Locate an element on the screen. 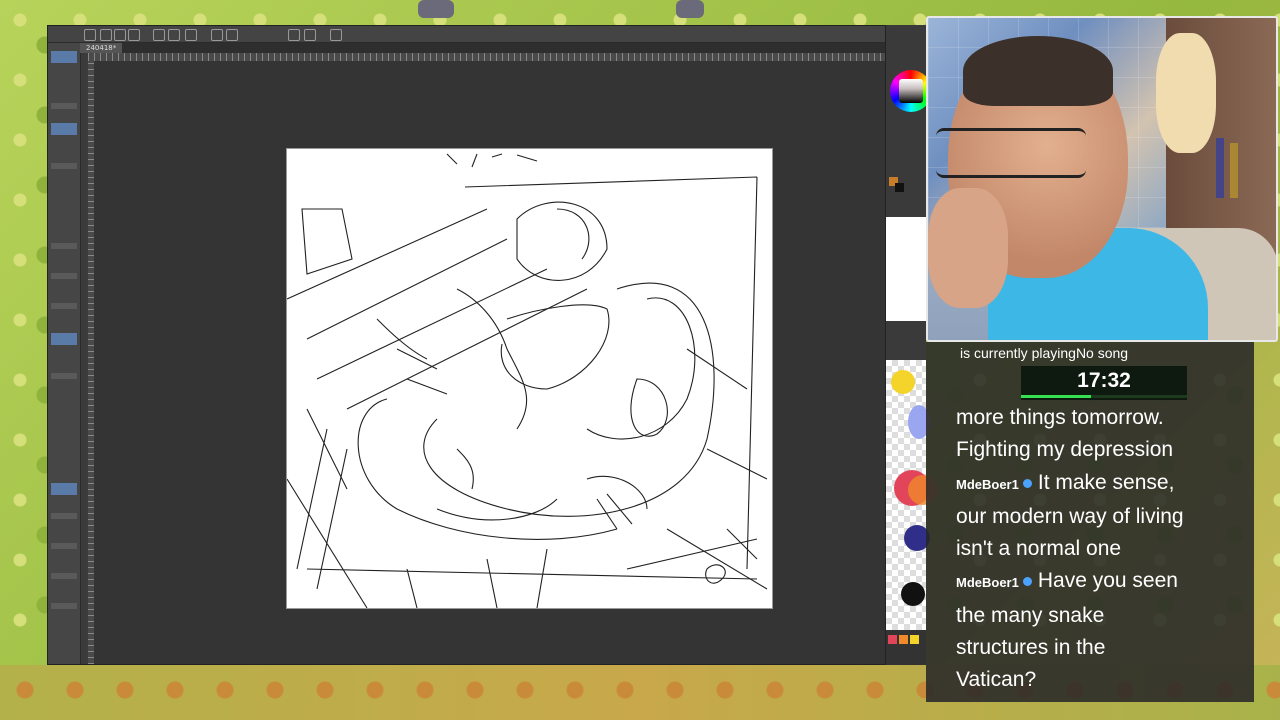 The image size is (1280, 720). save-icon is located at coordinates (120, 35).